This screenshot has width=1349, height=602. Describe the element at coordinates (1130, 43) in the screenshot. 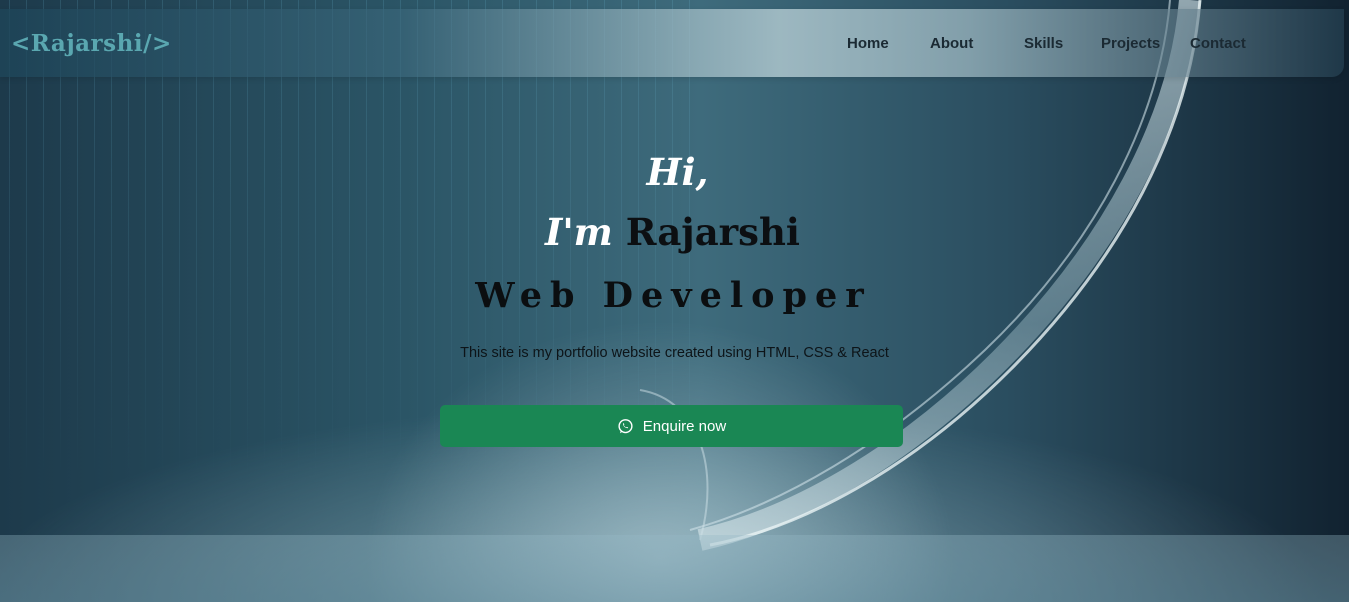

I see `nav-link-projects: Projects` at that location.